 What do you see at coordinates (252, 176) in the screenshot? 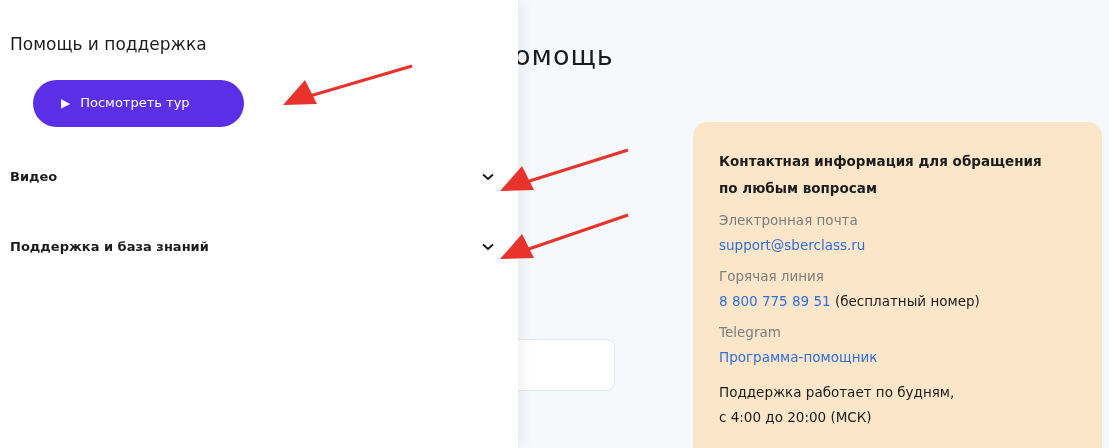
I see `accordion-header: Видео` at bounding box center [252, 176].